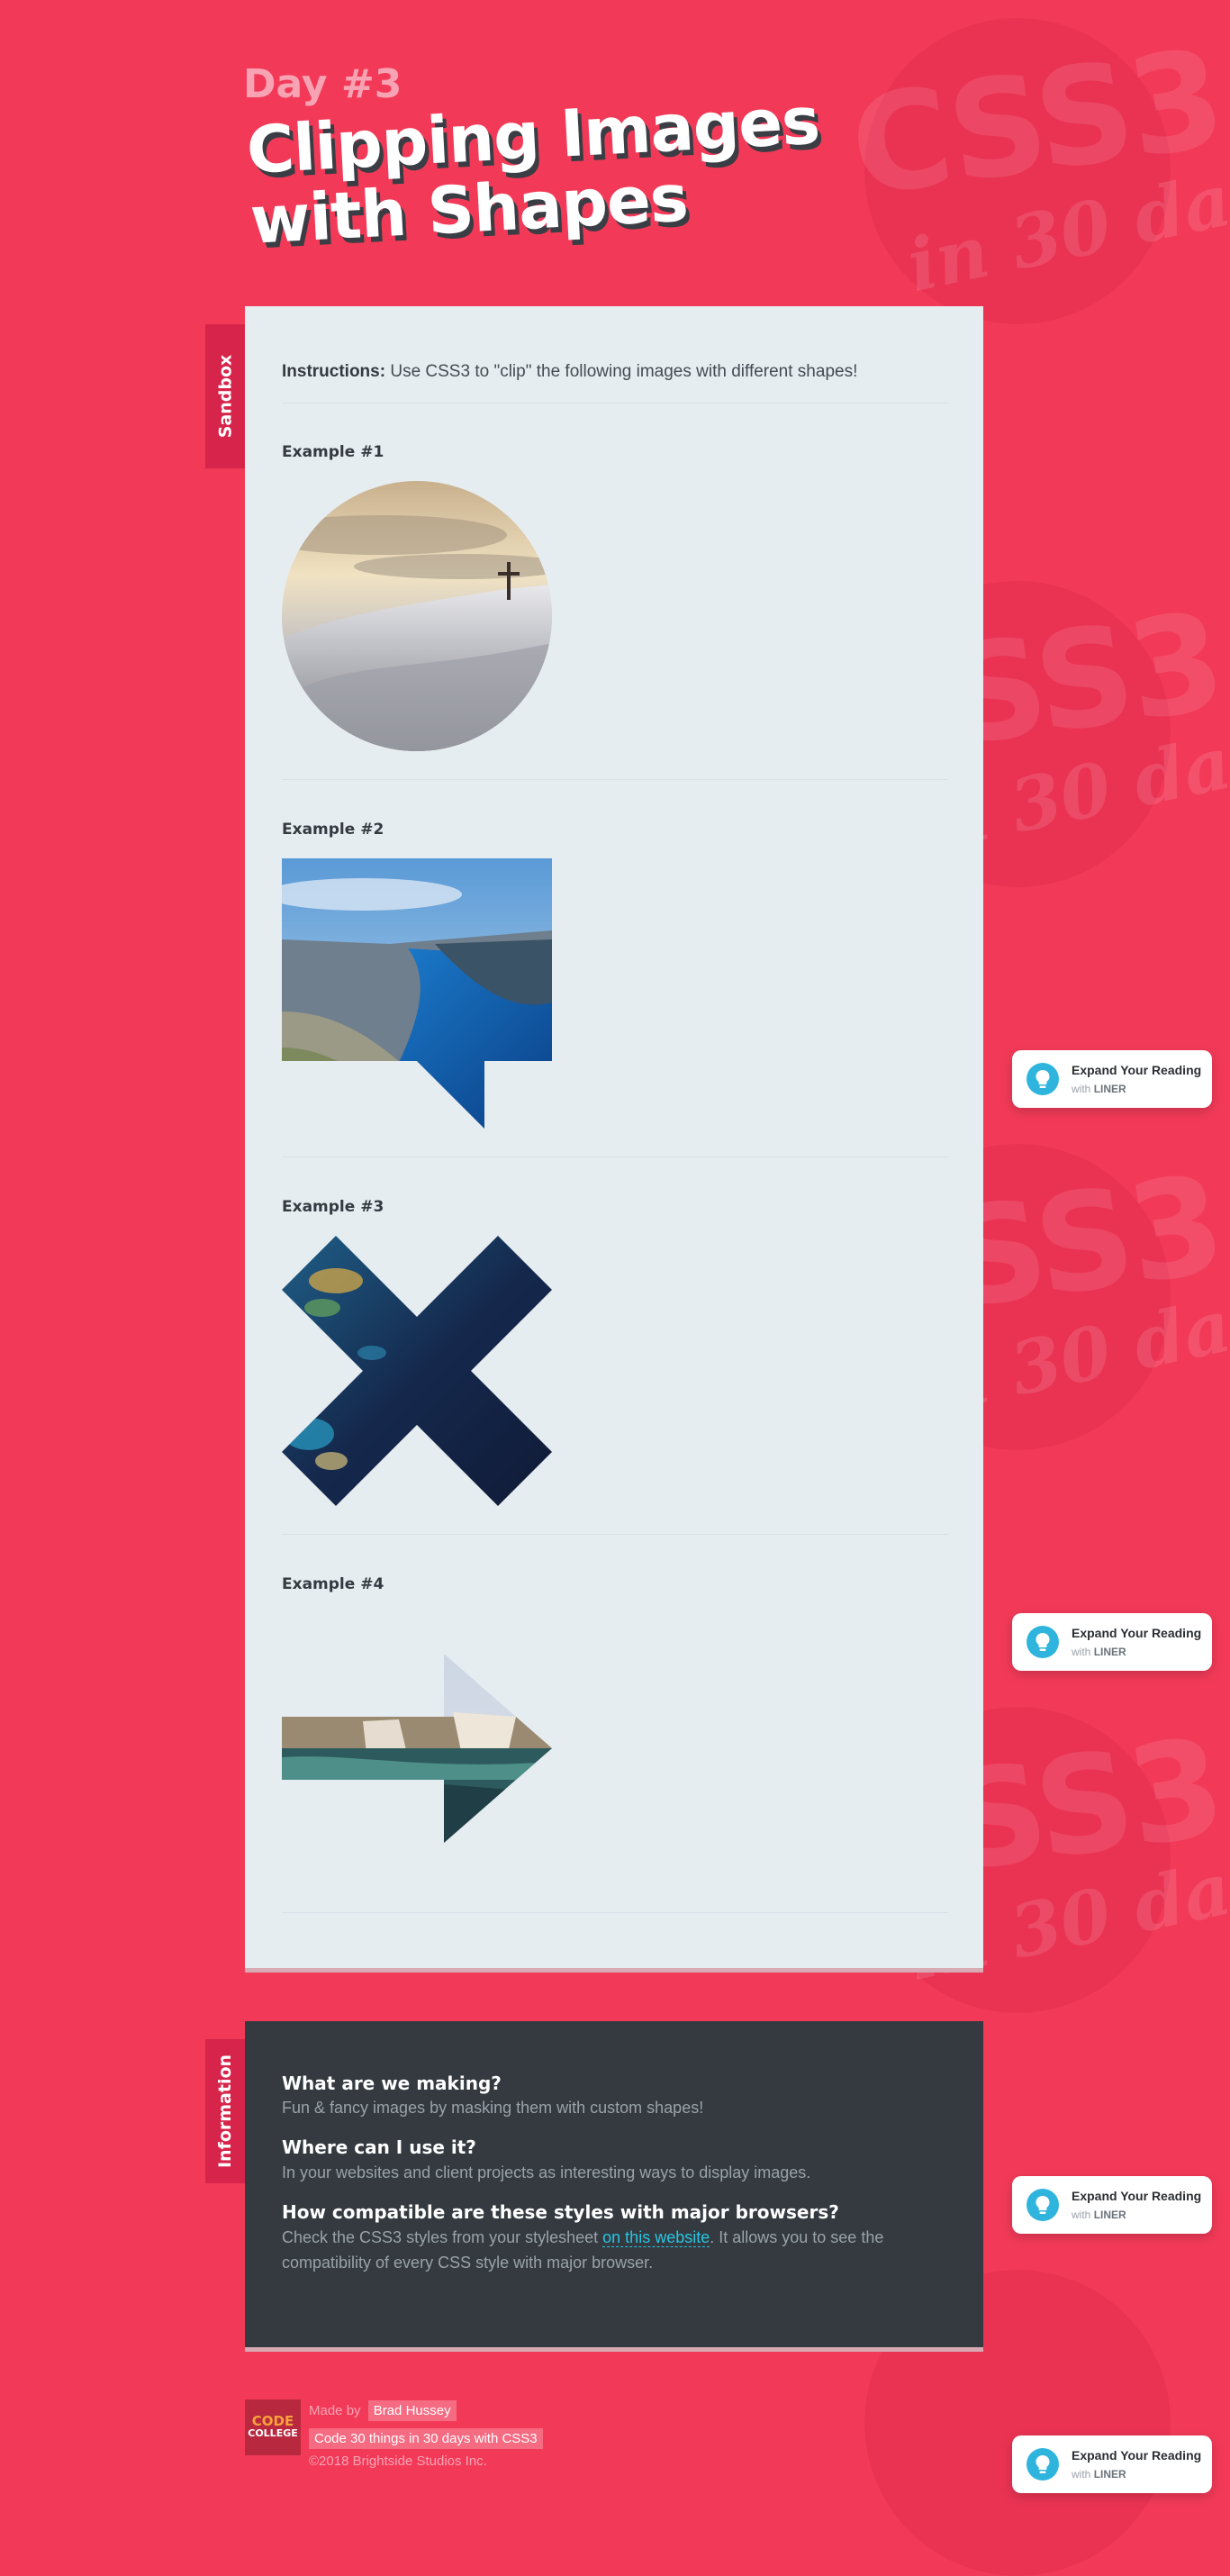  I want to click on question-what-making: What are we making?, so click(392, 2083).